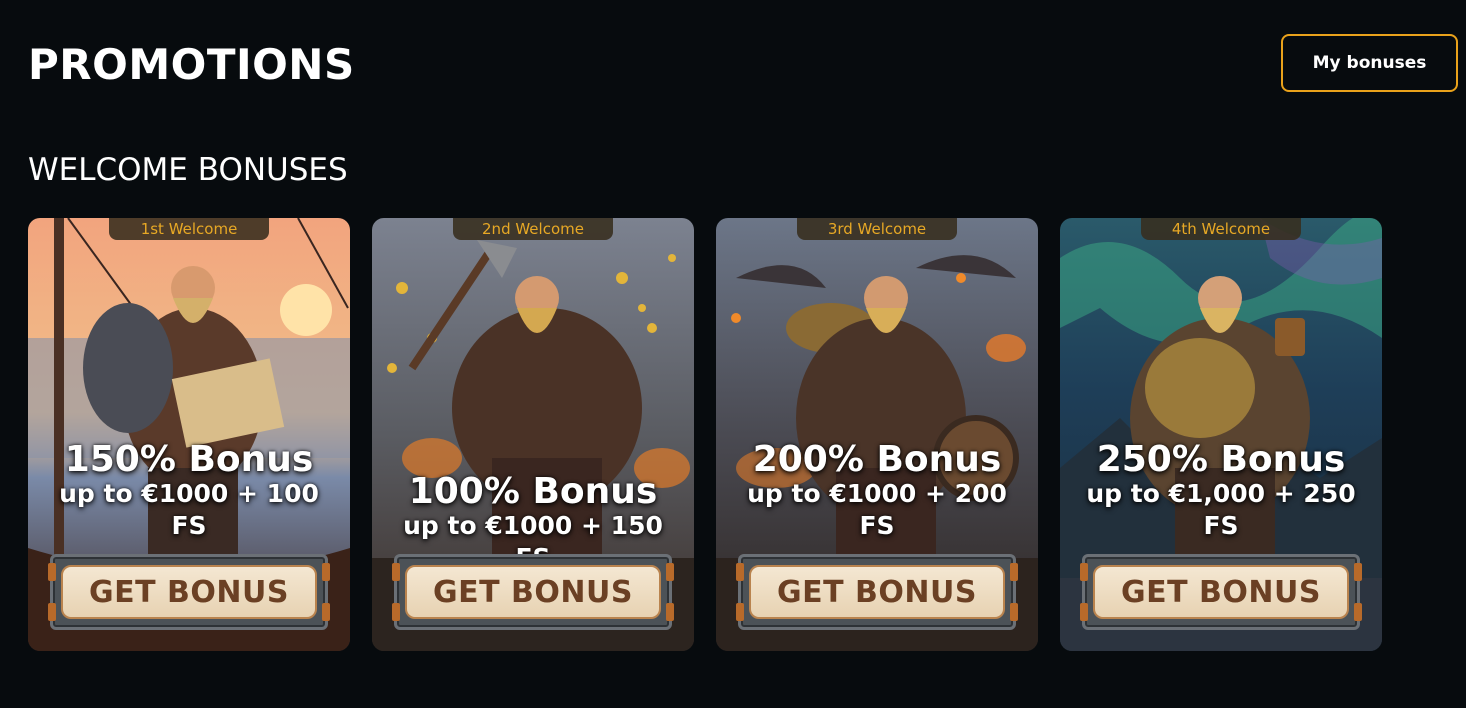 The image size is (1466, 708). I want to click on bonus-headline: 100% Bonus, so click(533, 491).